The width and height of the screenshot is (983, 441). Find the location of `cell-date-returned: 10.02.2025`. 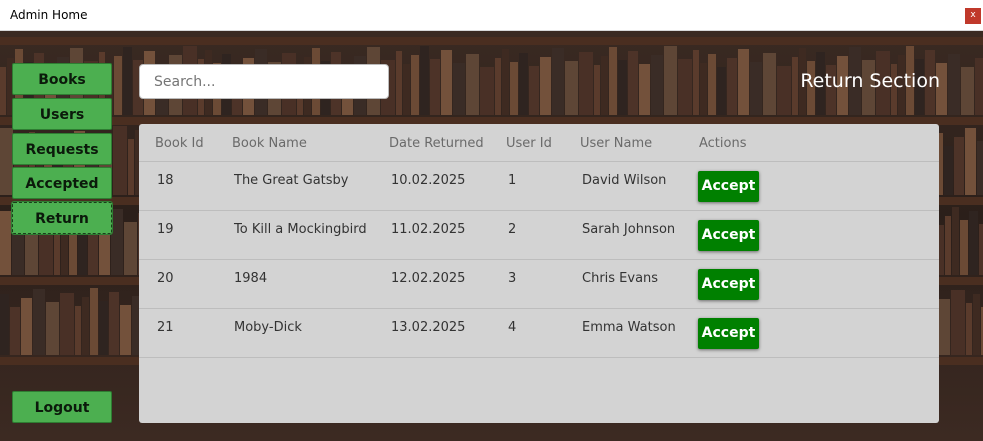

cell-date-returned: 10.02.2025 is located at coordinates (428, 180).